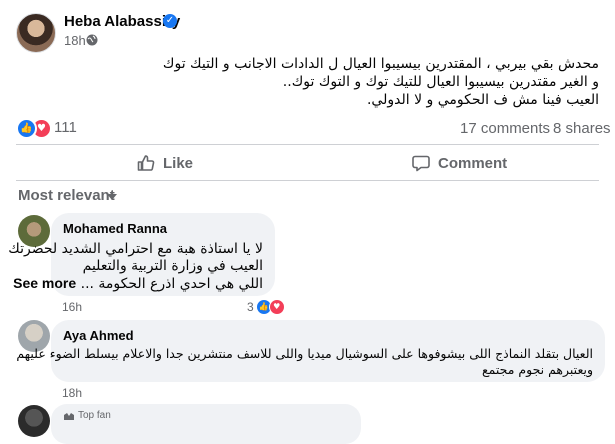 Image resolution: width=615 pixels, height=444 pixels. I want to click on like-button: Like, so click(165, 163).